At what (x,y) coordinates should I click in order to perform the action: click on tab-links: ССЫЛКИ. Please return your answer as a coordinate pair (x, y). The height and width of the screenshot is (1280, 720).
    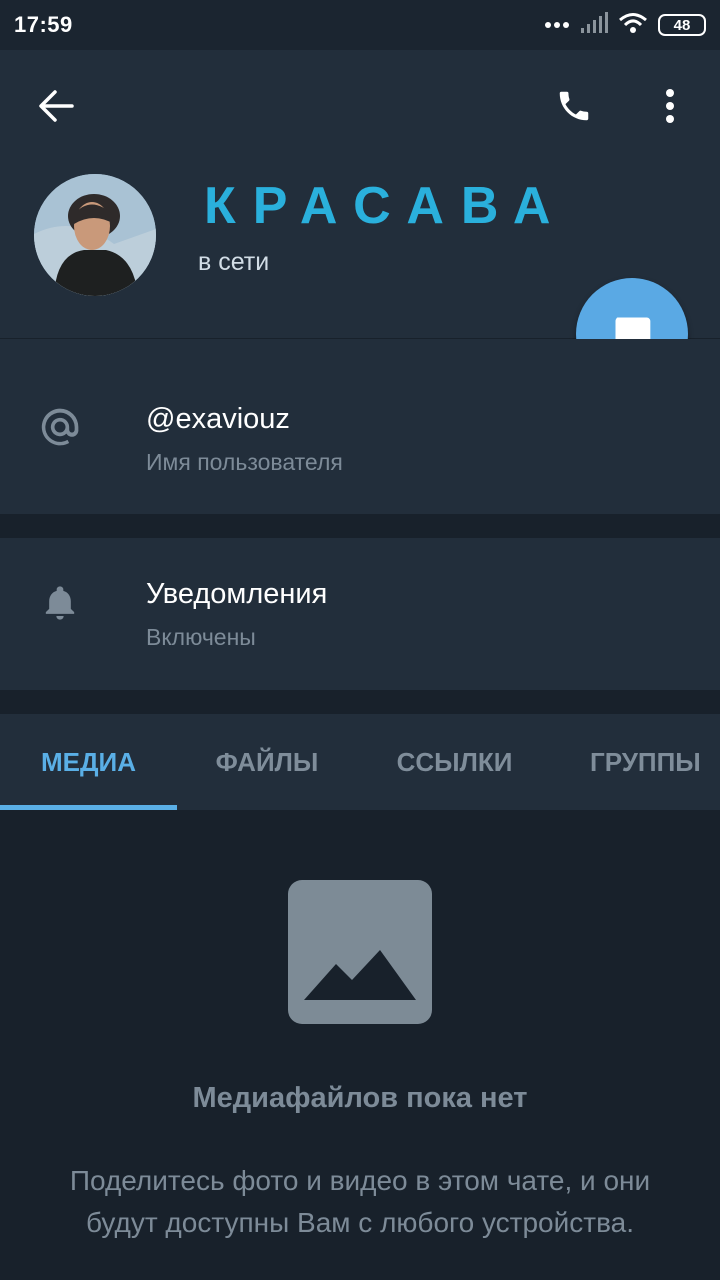
    Looking at the image, I should click on (454, 762).